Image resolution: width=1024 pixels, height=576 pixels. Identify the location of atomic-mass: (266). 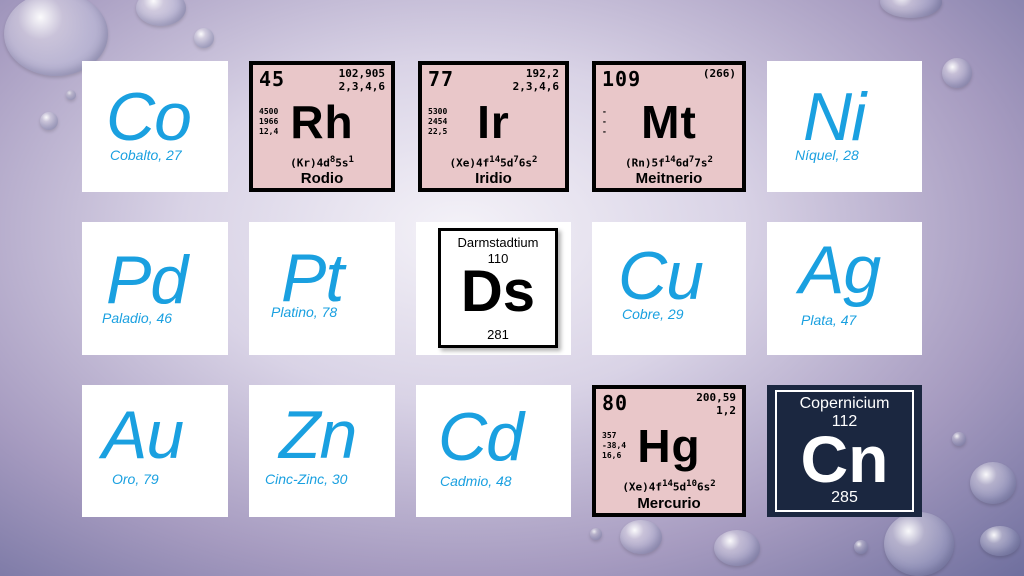
(719, 73).